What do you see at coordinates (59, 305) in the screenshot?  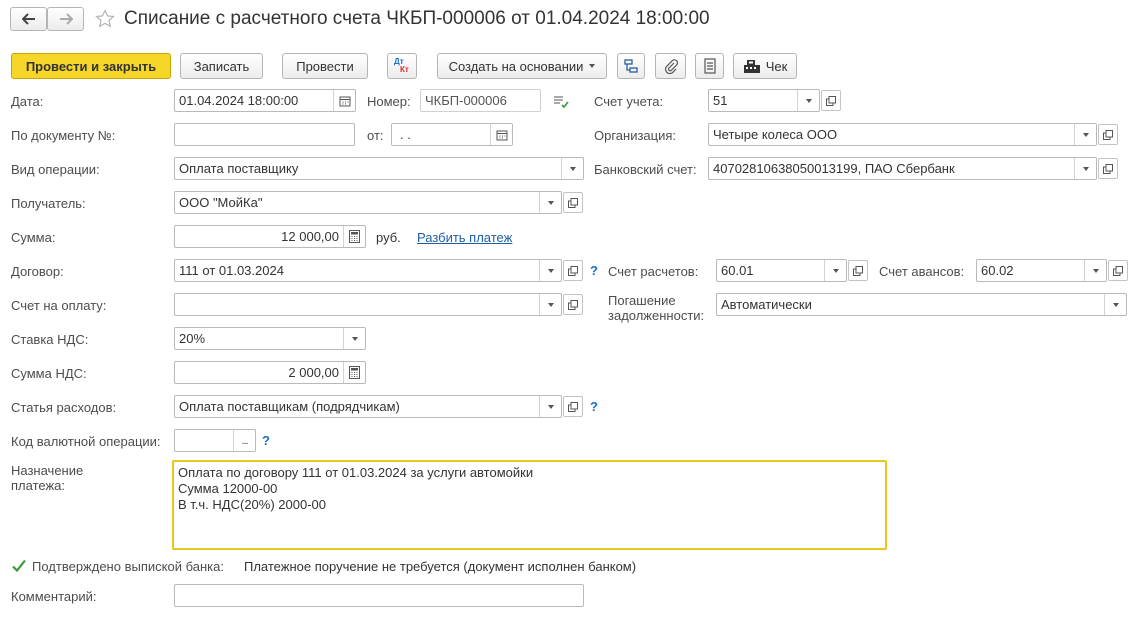 I see `invoice-label: Счет на оплату:` at bounding box center [59, 305].